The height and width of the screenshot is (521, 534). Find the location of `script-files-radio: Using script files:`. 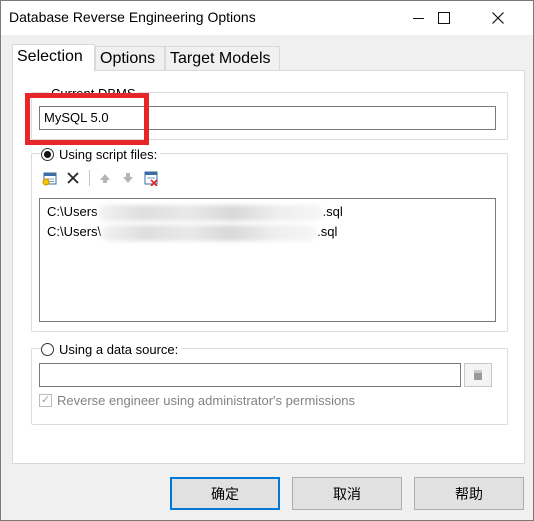

script-files-radio: Using script files: is located at coordinates (101, 154).